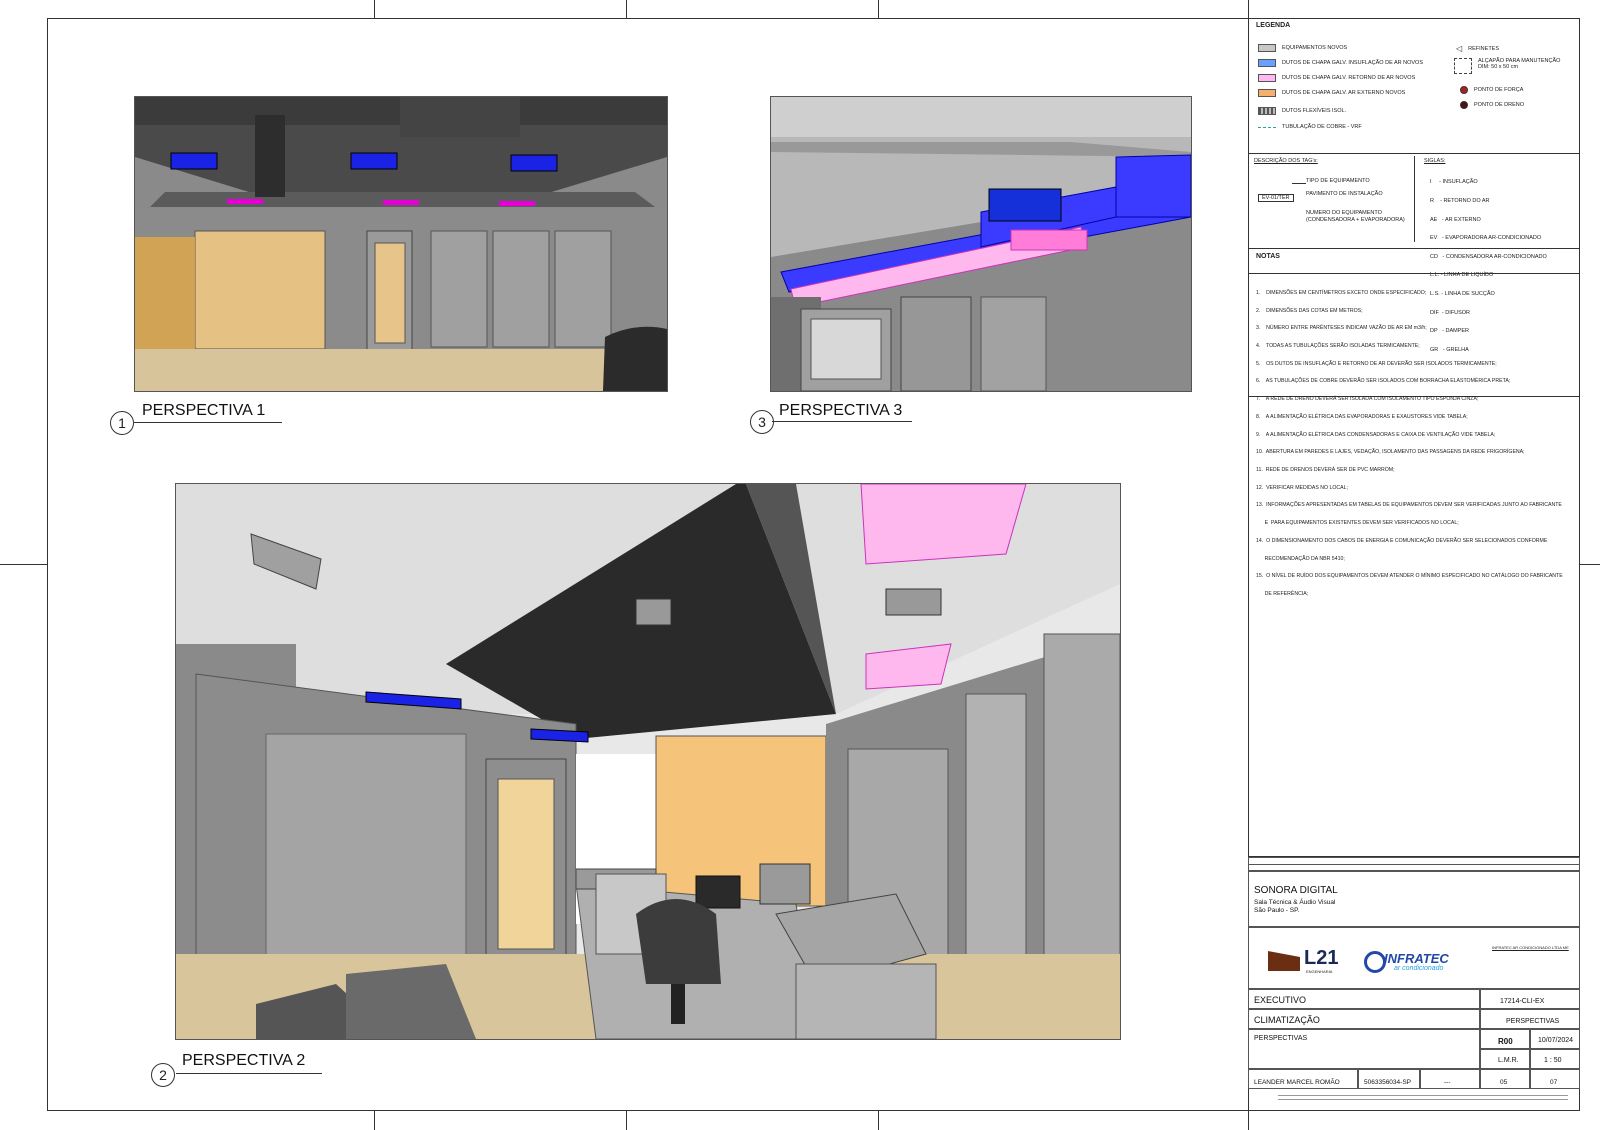  What do you see at coordinates (1454, 182) in the screenshot?
I see `sigla-item: I - INSUFLAÇÃO` at bounding box center [1454, 182].